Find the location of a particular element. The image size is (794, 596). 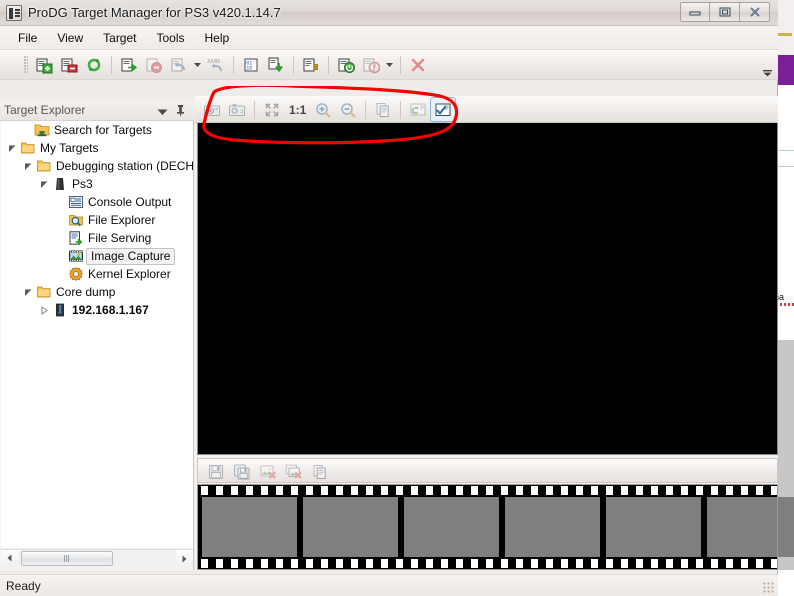

save-image-button is located at coordinates (216, 471).